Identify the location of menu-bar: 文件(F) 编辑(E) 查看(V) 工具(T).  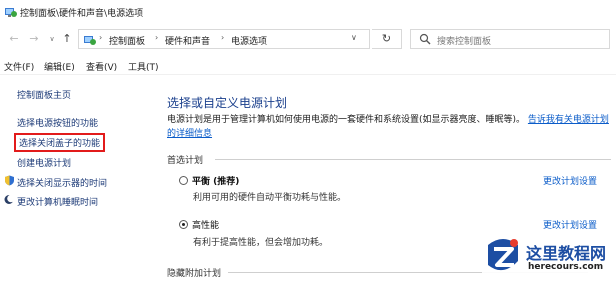
(308, 66).